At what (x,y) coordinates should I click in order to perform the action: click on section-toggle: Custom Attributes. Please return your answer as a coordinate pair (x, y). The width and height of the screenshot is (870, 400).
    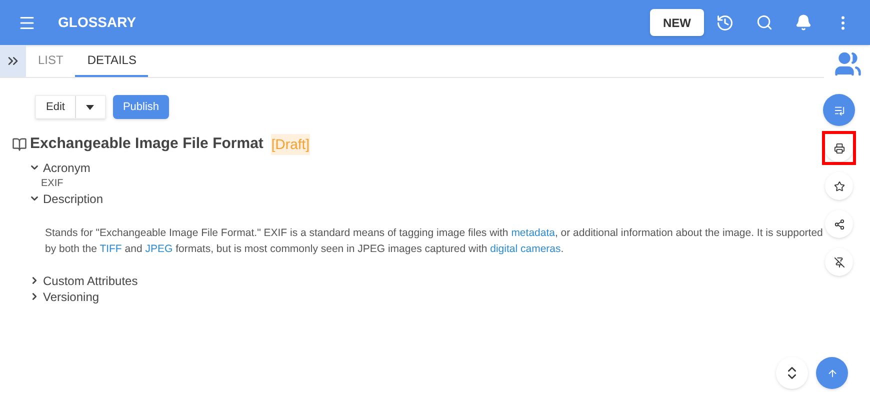
    Looking at the image, I should click on (83, 280).